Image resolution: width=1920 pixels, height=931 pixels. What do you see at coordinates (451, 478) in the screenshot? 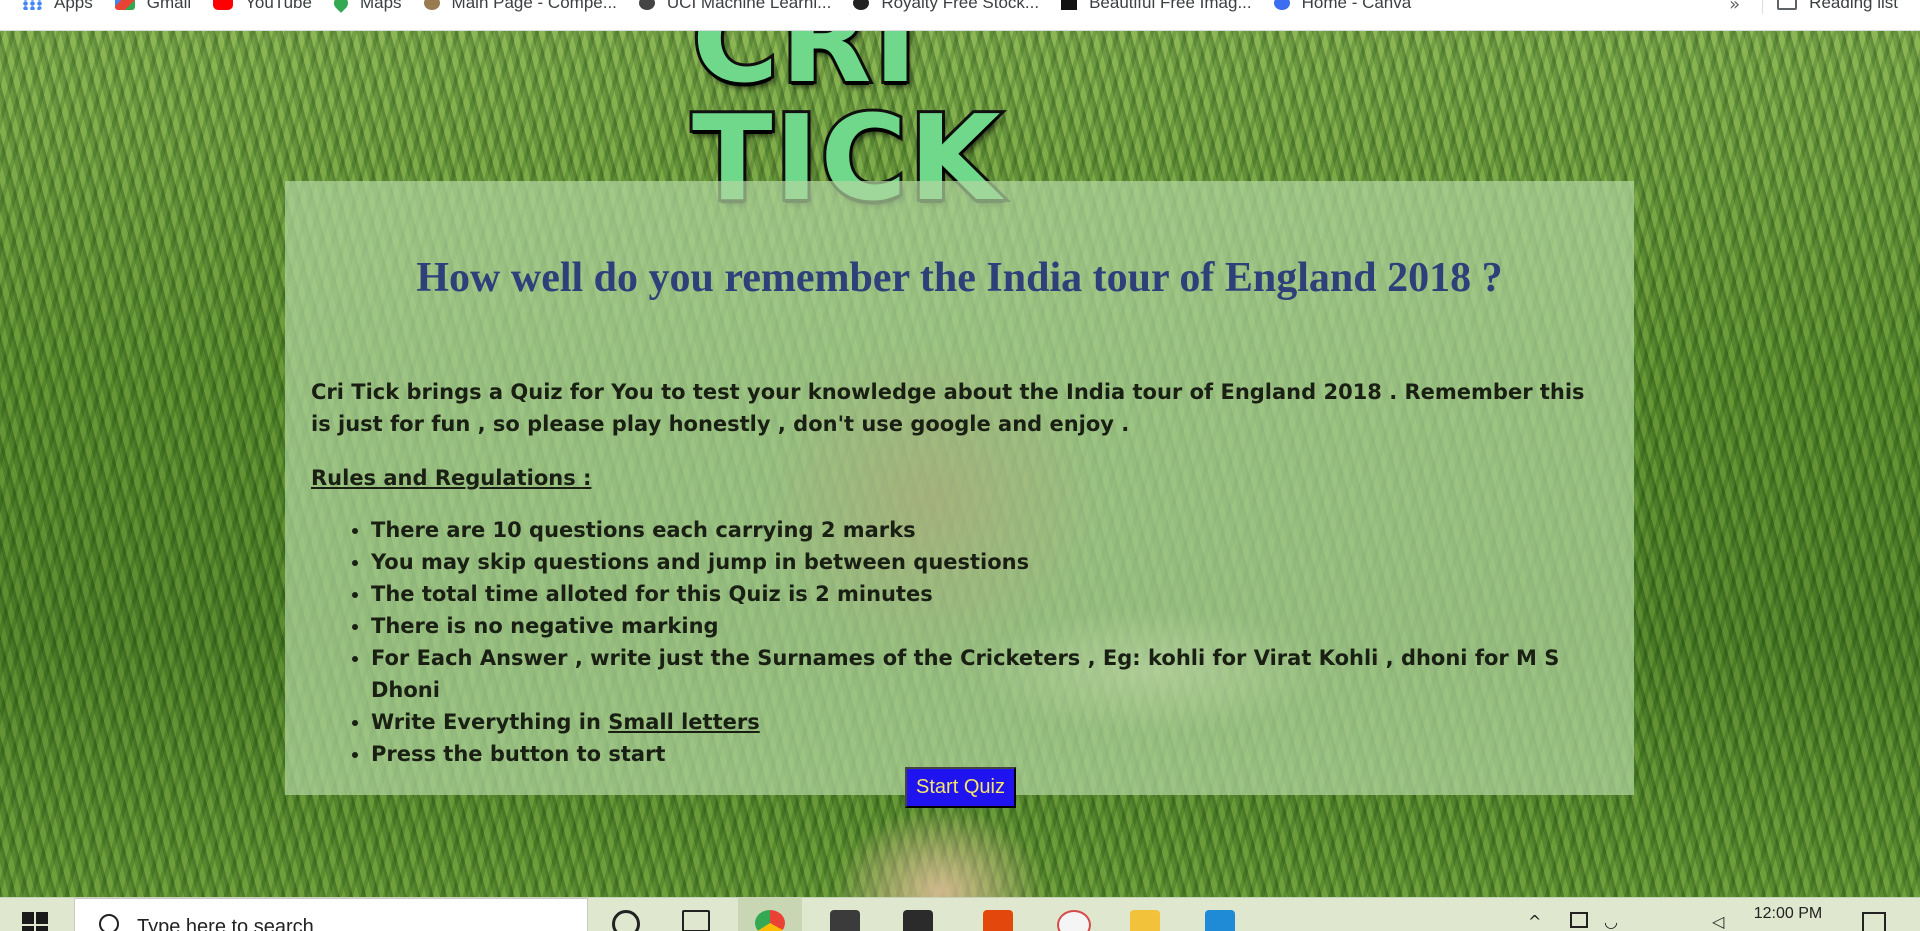
I see `rules-heading: Rules and Regulations :` at bounding box center [451, 478].